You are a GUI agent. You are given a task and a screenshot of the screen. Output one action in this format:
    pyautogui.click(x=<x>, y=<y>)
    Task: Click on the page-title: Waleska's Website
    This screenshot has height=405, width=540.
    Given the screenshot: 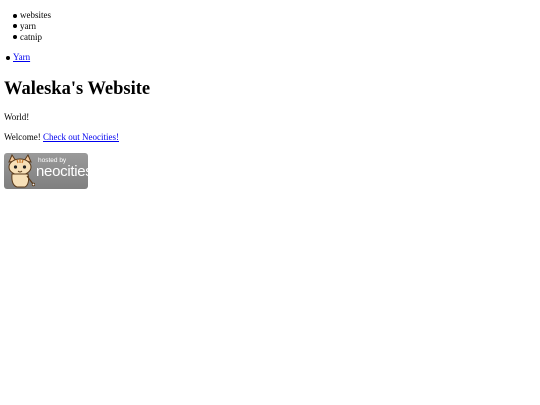 What is the action you would take?
    pyautogui.click(x=77, y=89)
    